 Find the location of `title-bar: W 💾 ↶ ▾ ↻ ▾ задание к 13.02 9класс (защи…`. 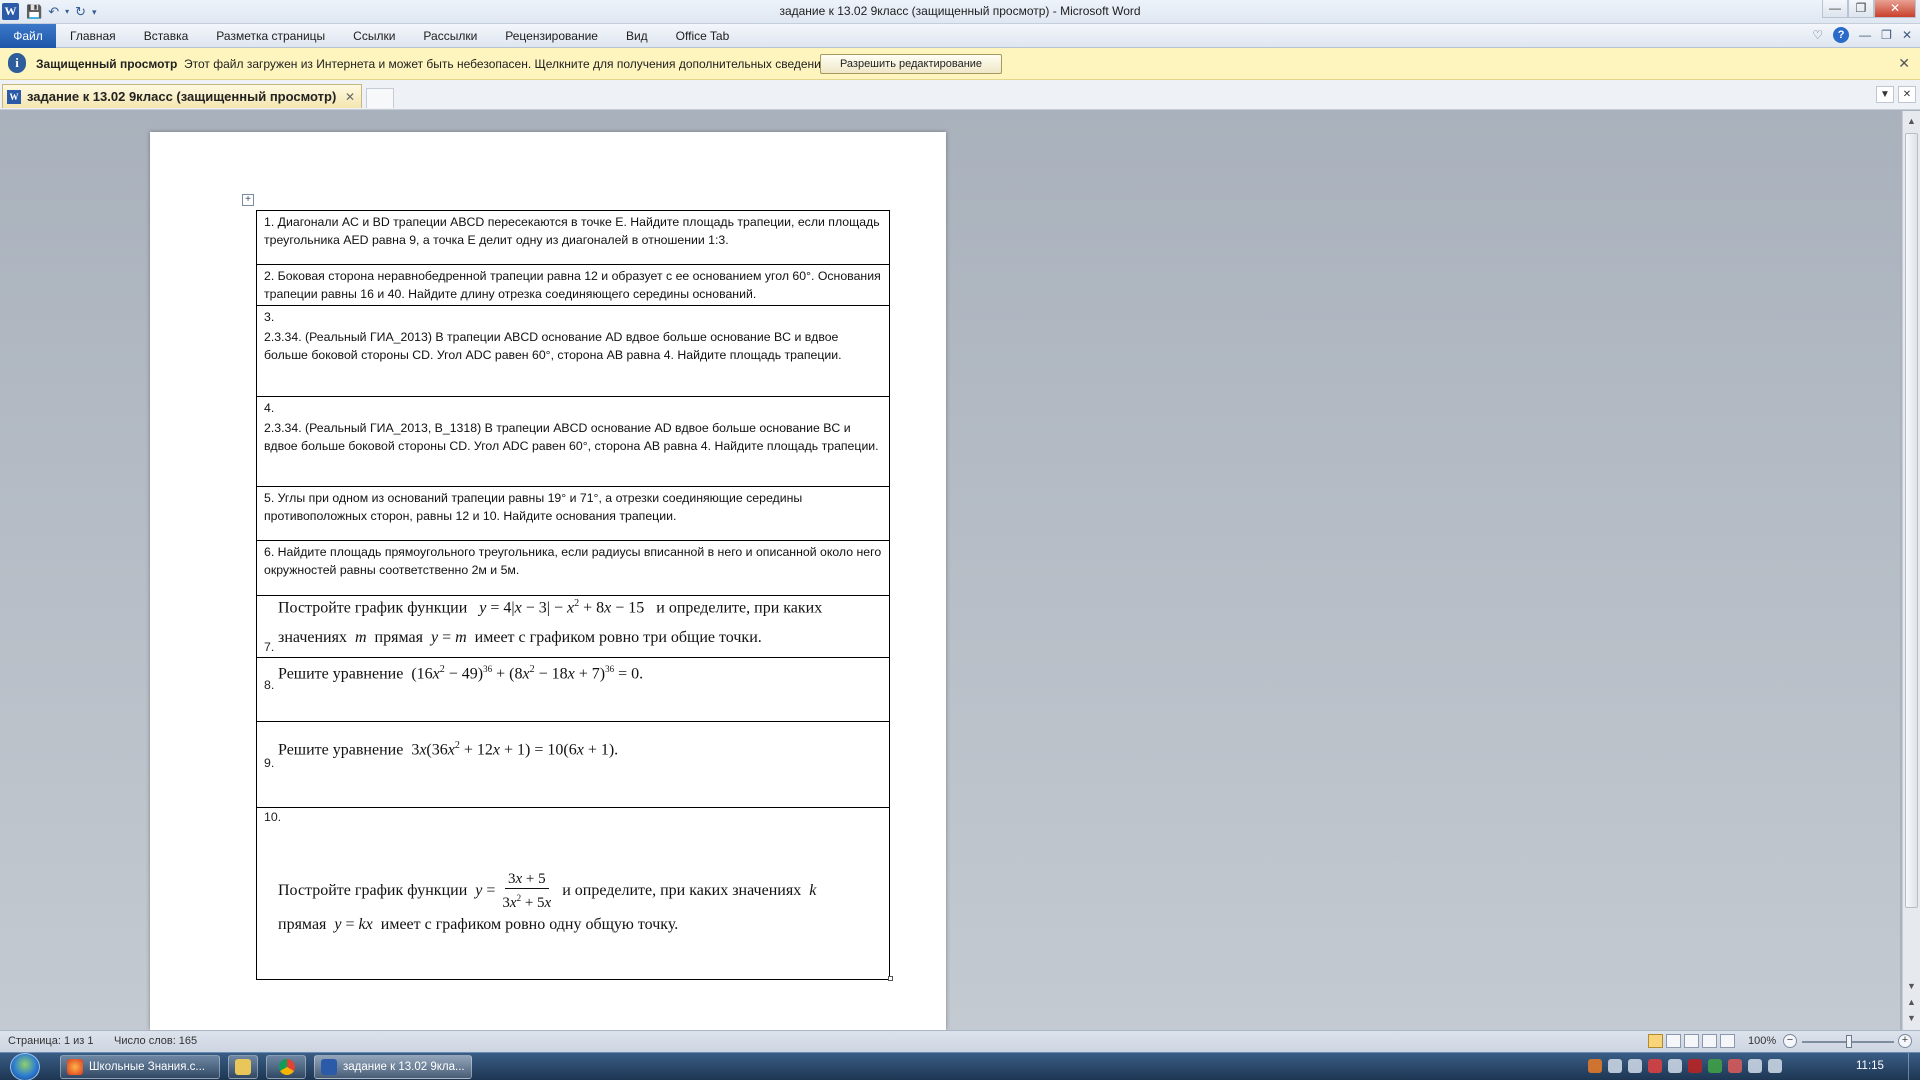

title-bar: W 💾 ↶ ▾ ↻ ▾ задание к 13.02 9класс (защи… is located at coordinates (960, 12).